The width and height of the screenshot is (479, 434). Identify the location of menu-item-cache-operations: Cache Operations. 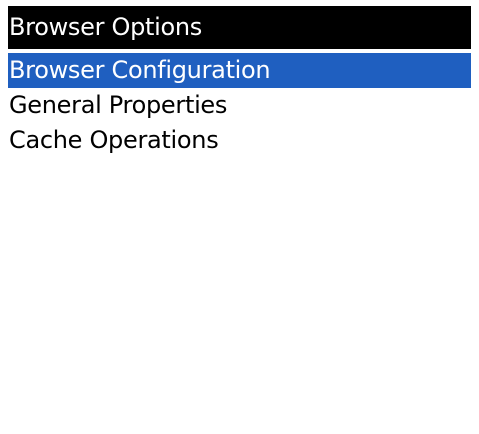
(239, 140).